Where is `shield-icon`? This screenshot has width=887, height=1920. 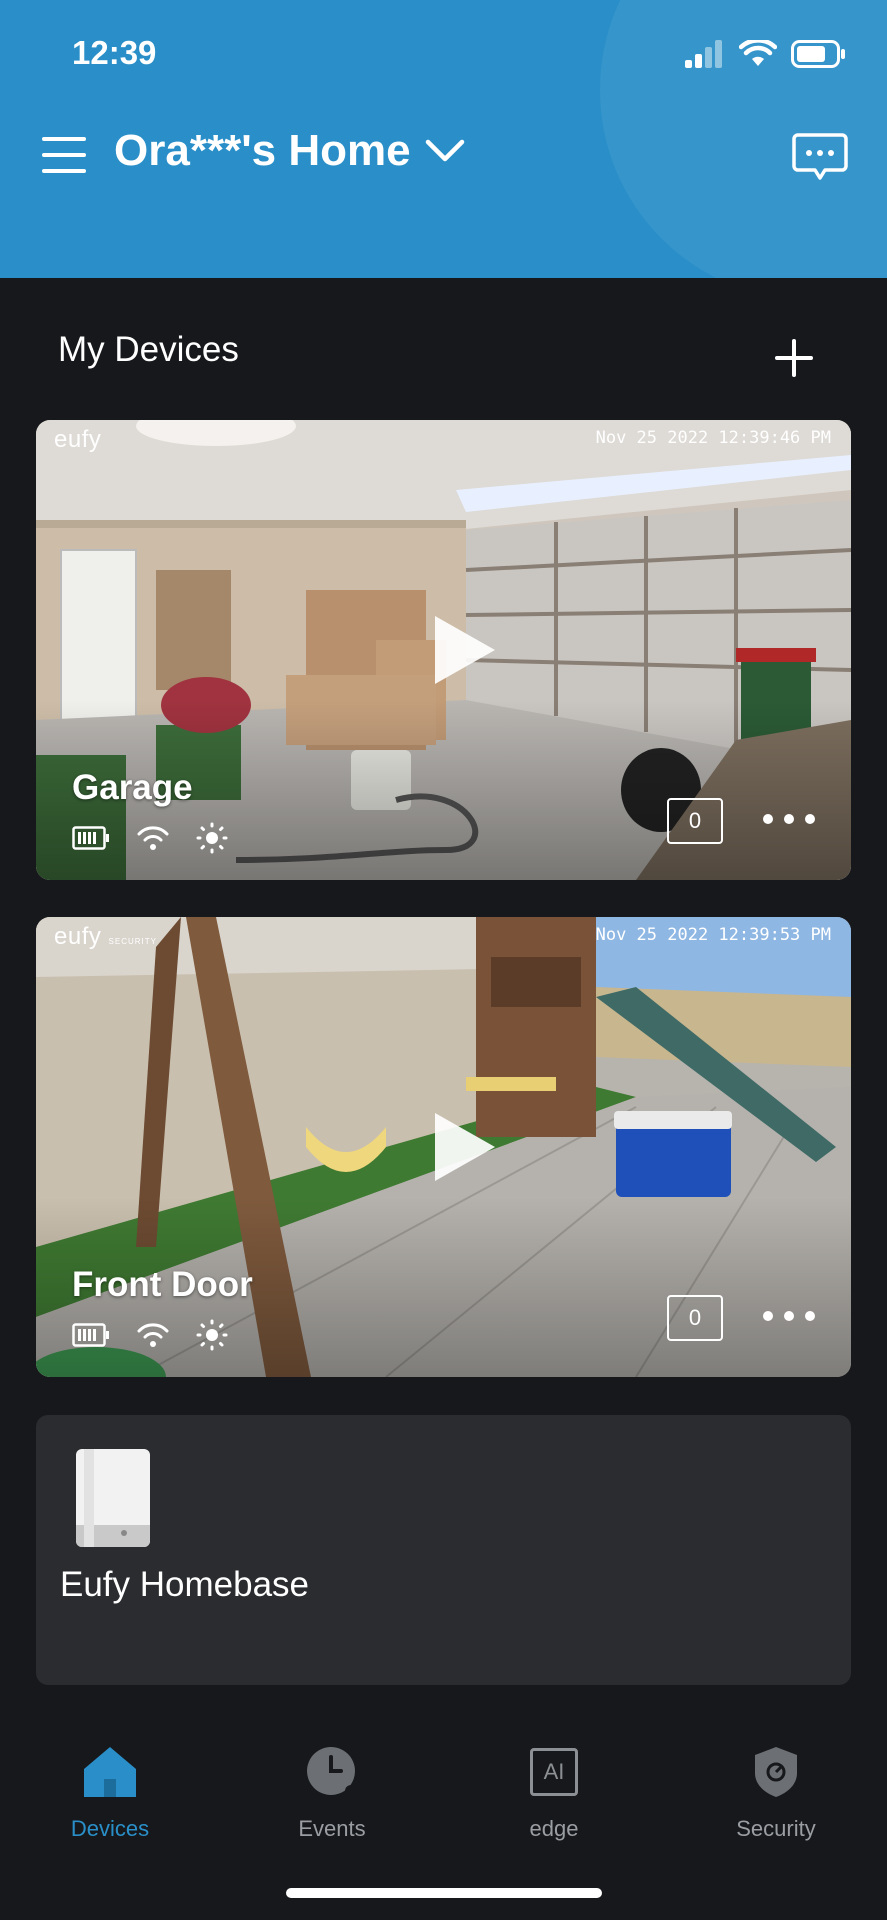 shield-icon is located at coordinates (776, 1772).